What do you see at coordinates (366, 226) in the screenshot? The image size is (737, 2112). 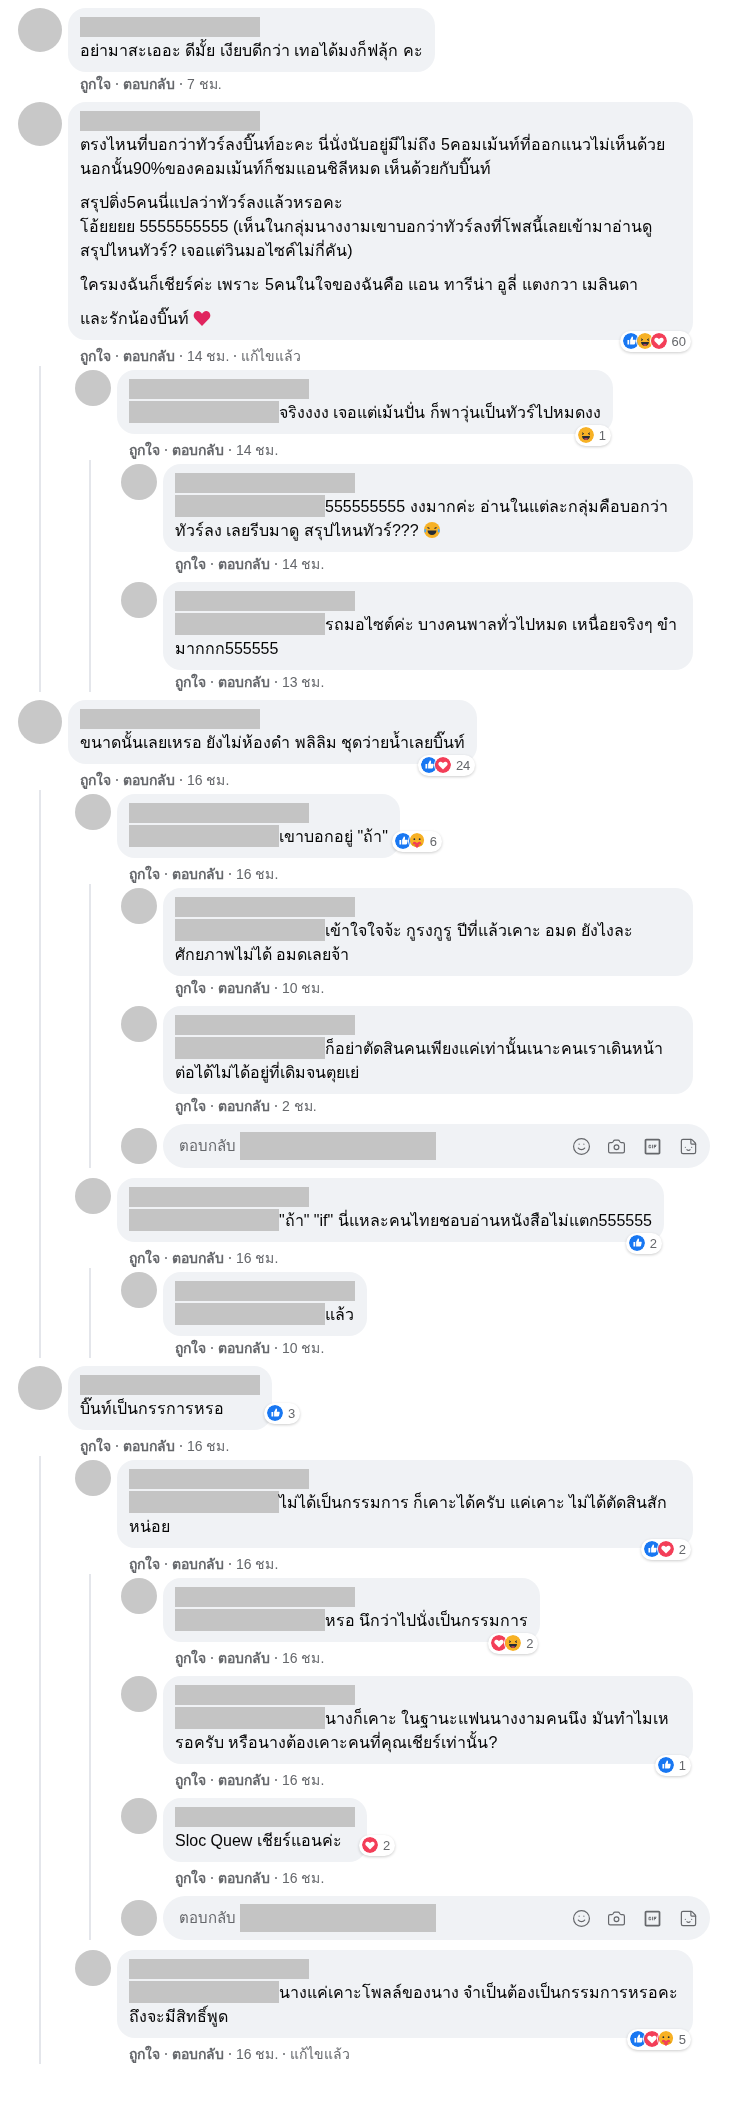 I see `comment-text: สรุปติ่ง5คนนี่แปลว่าทัวร์ลงแล้วหรอคะ โอ้ยยยย 5555555555 (เห็นในกลุ่มนางงามเขาบอกว่าทัวร์ลงที่โพสนี้เลยเข้ามาอ่านดู สรุปไหนทัวร์? เจอแต่วินมอไซค์ไม่กี่คัน)` at bounding box center [366, 226].